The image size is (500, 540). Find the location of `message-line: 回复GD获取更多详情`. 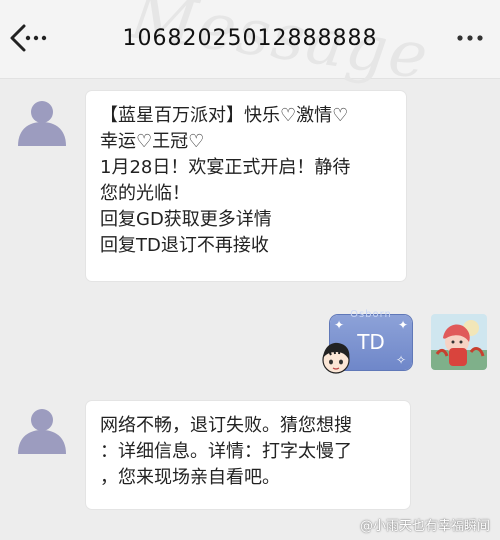

message-line: 回复GD获取更多详情 is located at coordinates (186, 219).